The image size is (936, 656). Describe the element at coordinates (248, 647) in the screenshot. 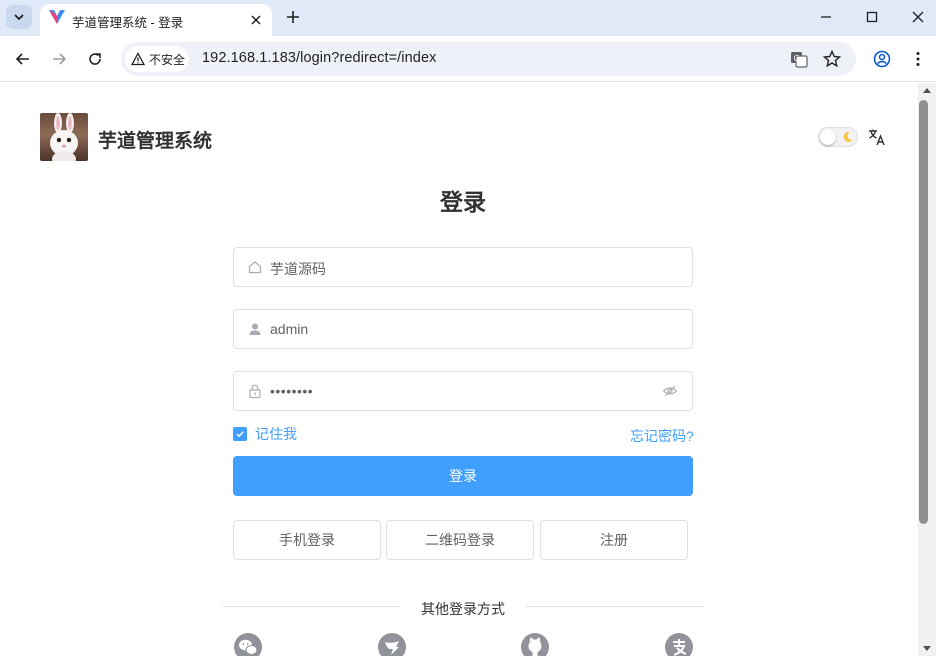

I see `wechat-icon` at that location.